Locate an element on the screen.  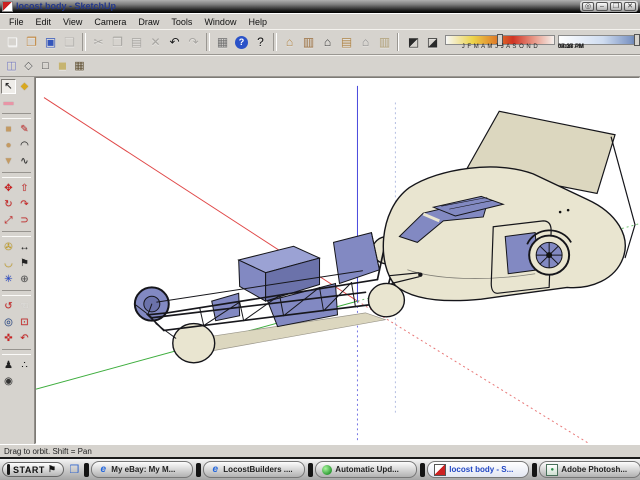
window-restore-button: ❐ is located at coordinates (616, 6).